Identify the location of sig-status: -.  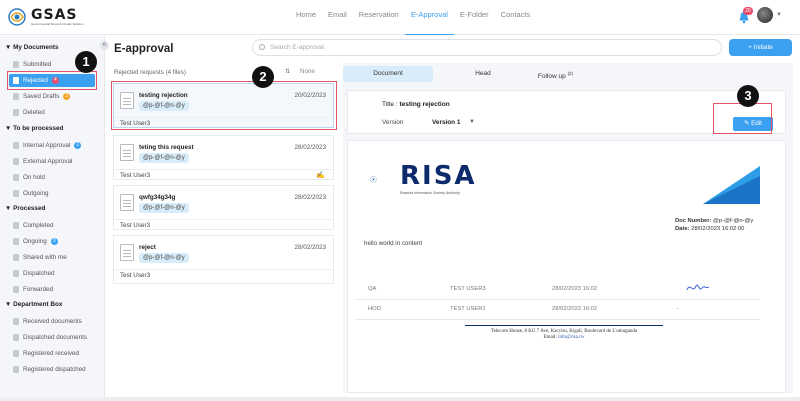
(678, 309).